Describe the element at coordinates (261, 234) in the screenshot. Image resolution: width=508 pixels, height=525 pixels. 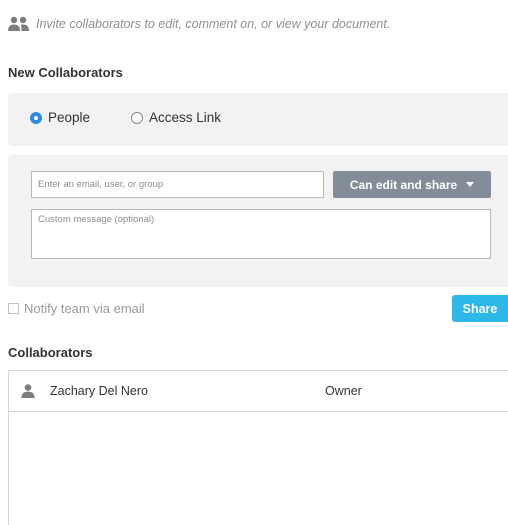
I see `custom-message-input` at that location.